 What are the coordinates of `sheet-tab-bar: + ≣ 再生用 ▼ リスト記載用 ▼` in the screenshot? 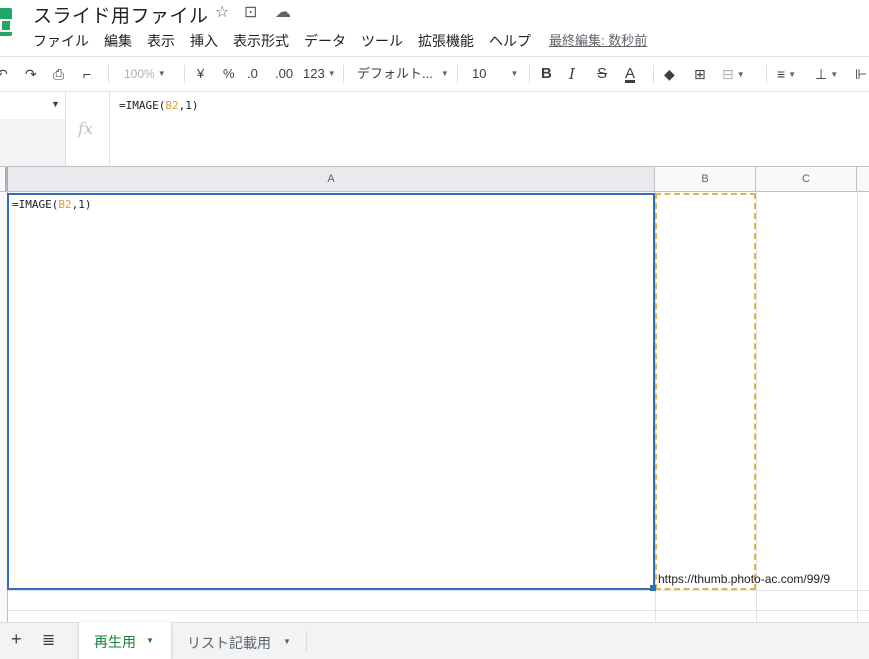 It's located at (434, 640).